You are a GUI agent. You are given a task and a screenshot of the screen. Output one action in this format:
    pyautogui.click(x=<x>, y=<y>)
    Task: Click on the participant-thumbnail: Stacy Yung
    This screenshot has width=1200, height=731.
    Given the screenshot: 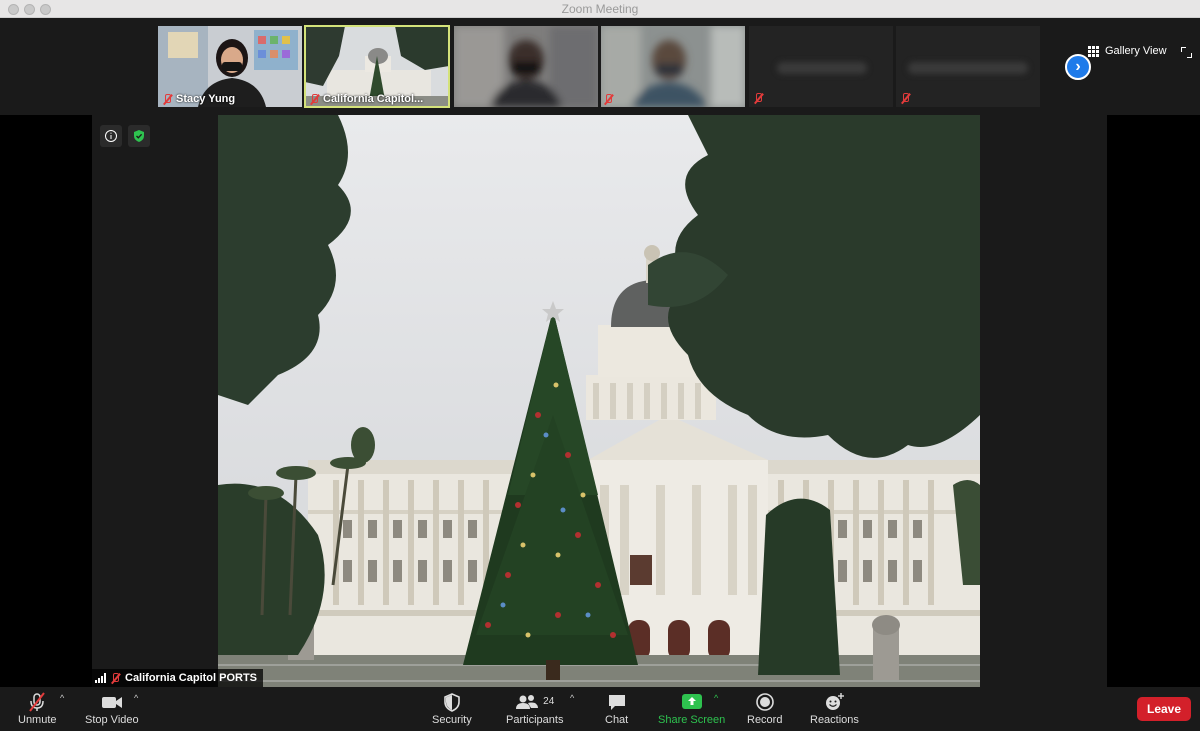 What is the action you would take?
    pyautogui.click(x=230, y=66)
    